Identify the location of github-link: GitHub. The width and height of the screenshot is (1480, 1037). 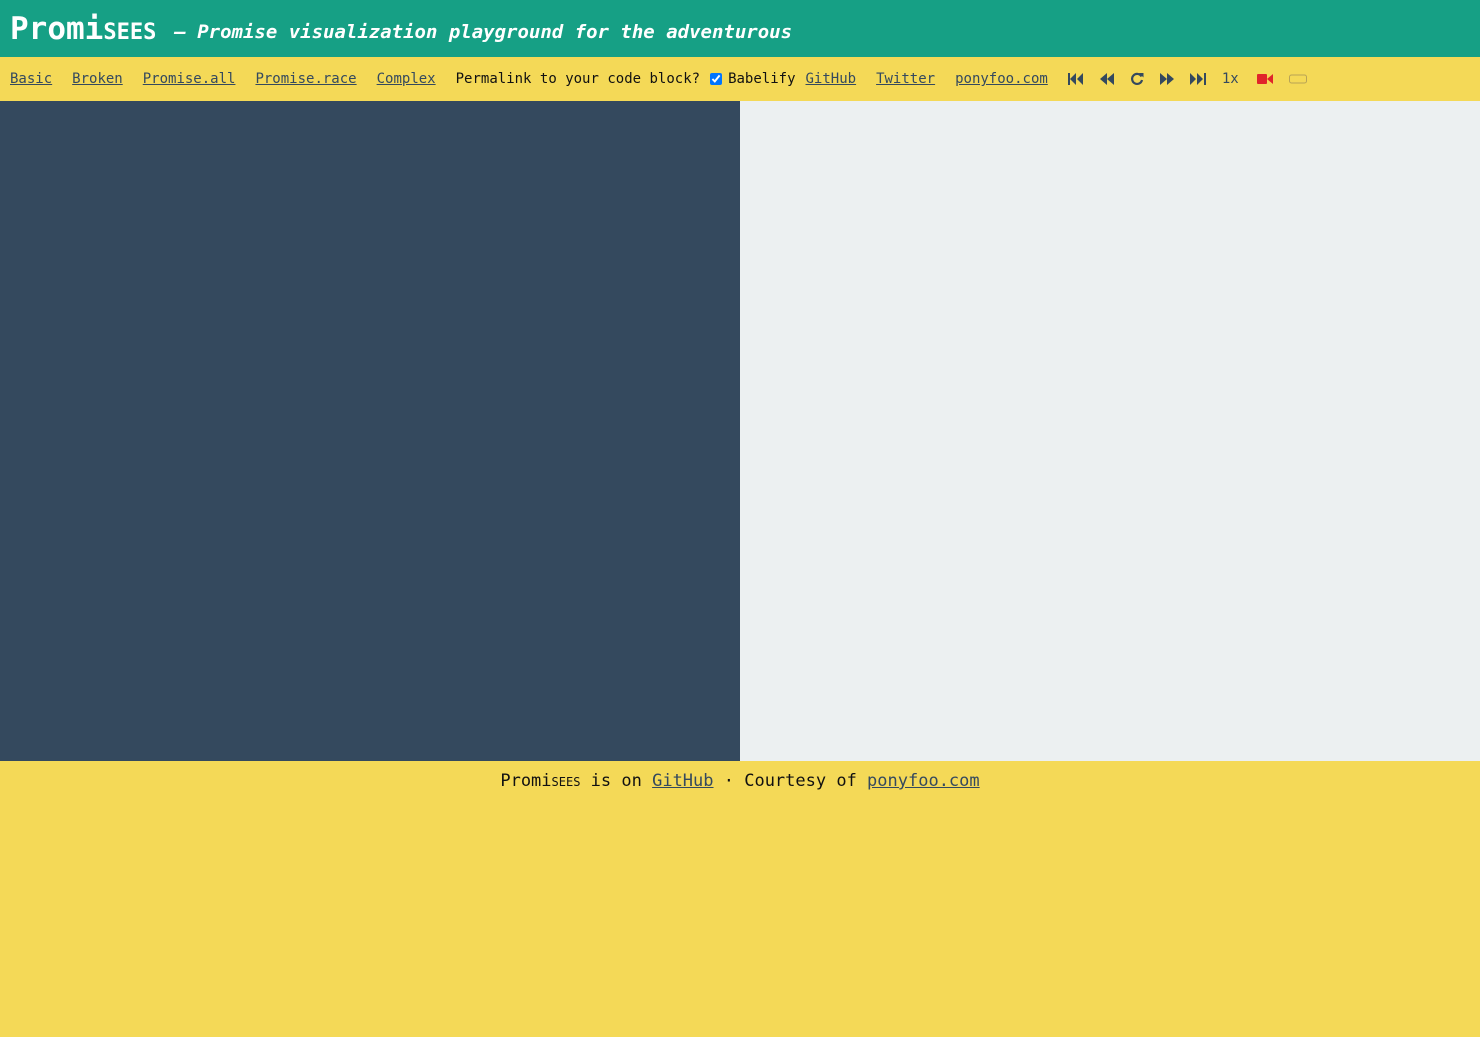
(831, 79).